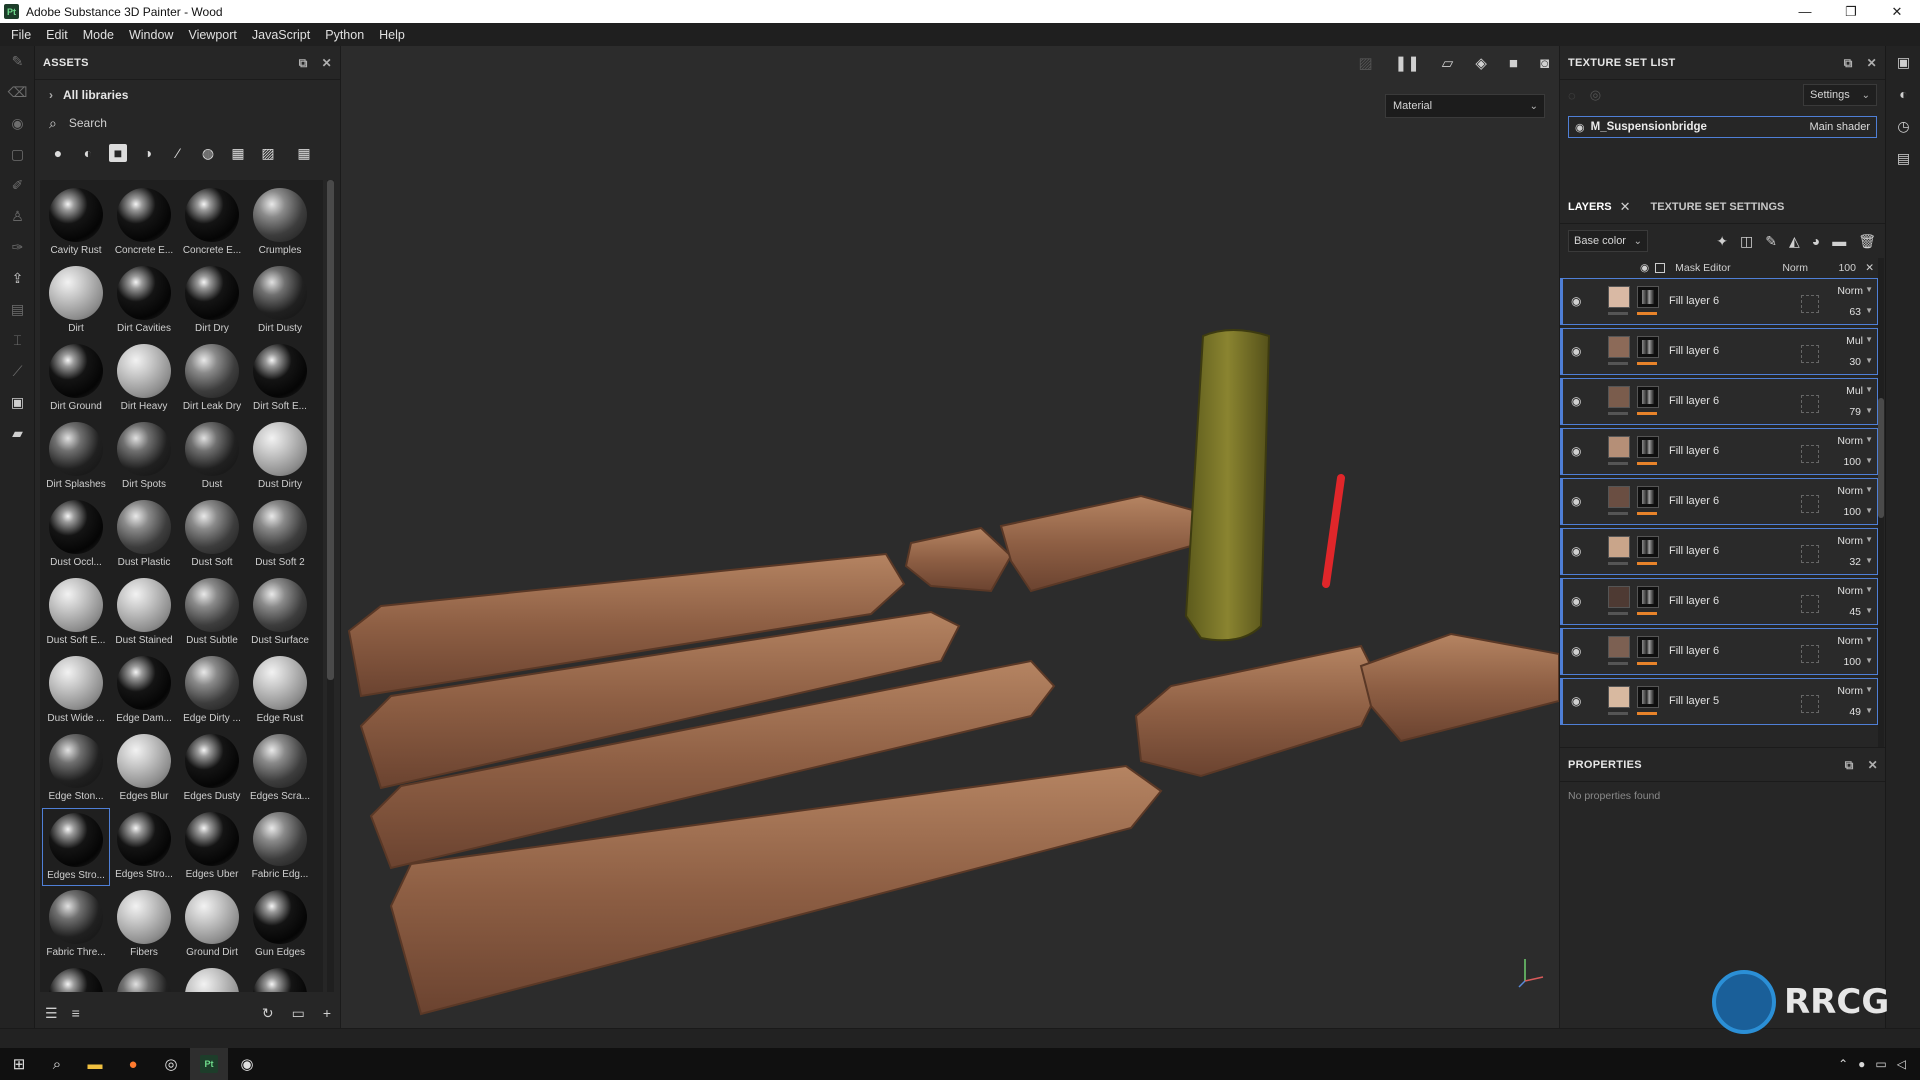 This screenshot has width=1920, height=1080. Describe the element at coordinates (76, 223) in the screenshot. I see `asset-item: Cavity Rust` at that location.